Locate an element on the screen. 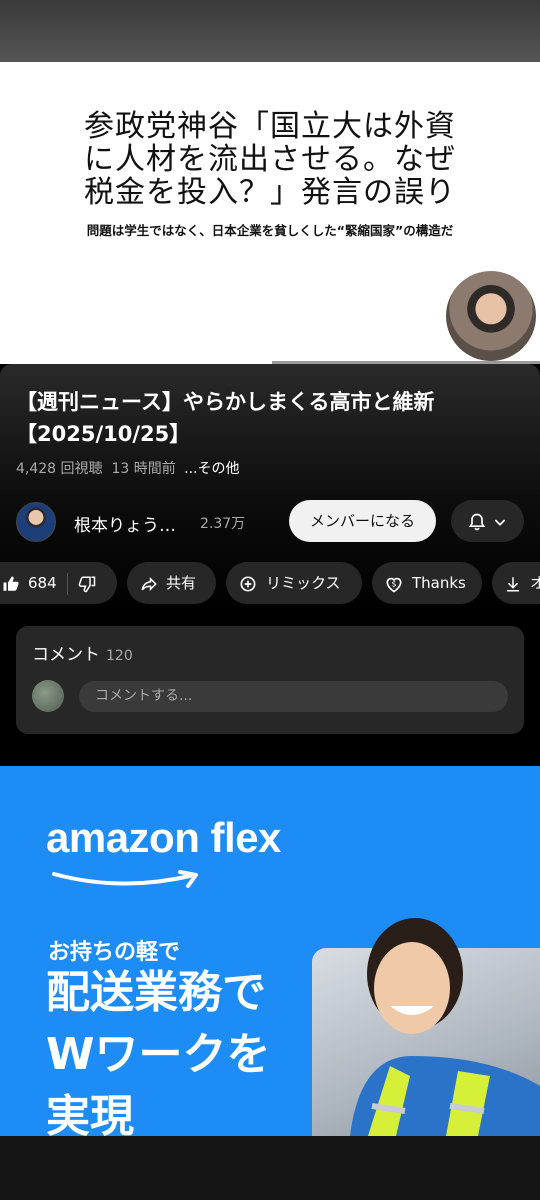 This screenshot has width=540, height=1200. slide-subtitle: 問題は学生ではなく、日本企業を貧しくした“緊縮国家”の構造だ is located at coordinates (270, 230).